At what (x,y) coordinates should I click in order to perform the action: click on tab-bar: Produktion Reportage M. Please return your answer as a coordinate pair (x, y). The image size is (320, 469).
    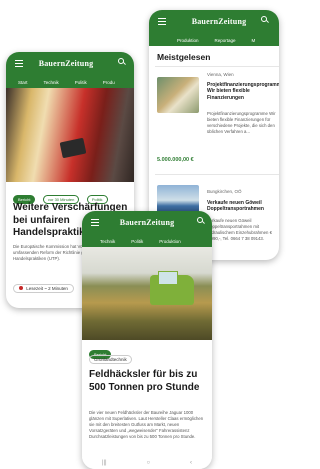
    Looking at the image, I should click on (214, 40).